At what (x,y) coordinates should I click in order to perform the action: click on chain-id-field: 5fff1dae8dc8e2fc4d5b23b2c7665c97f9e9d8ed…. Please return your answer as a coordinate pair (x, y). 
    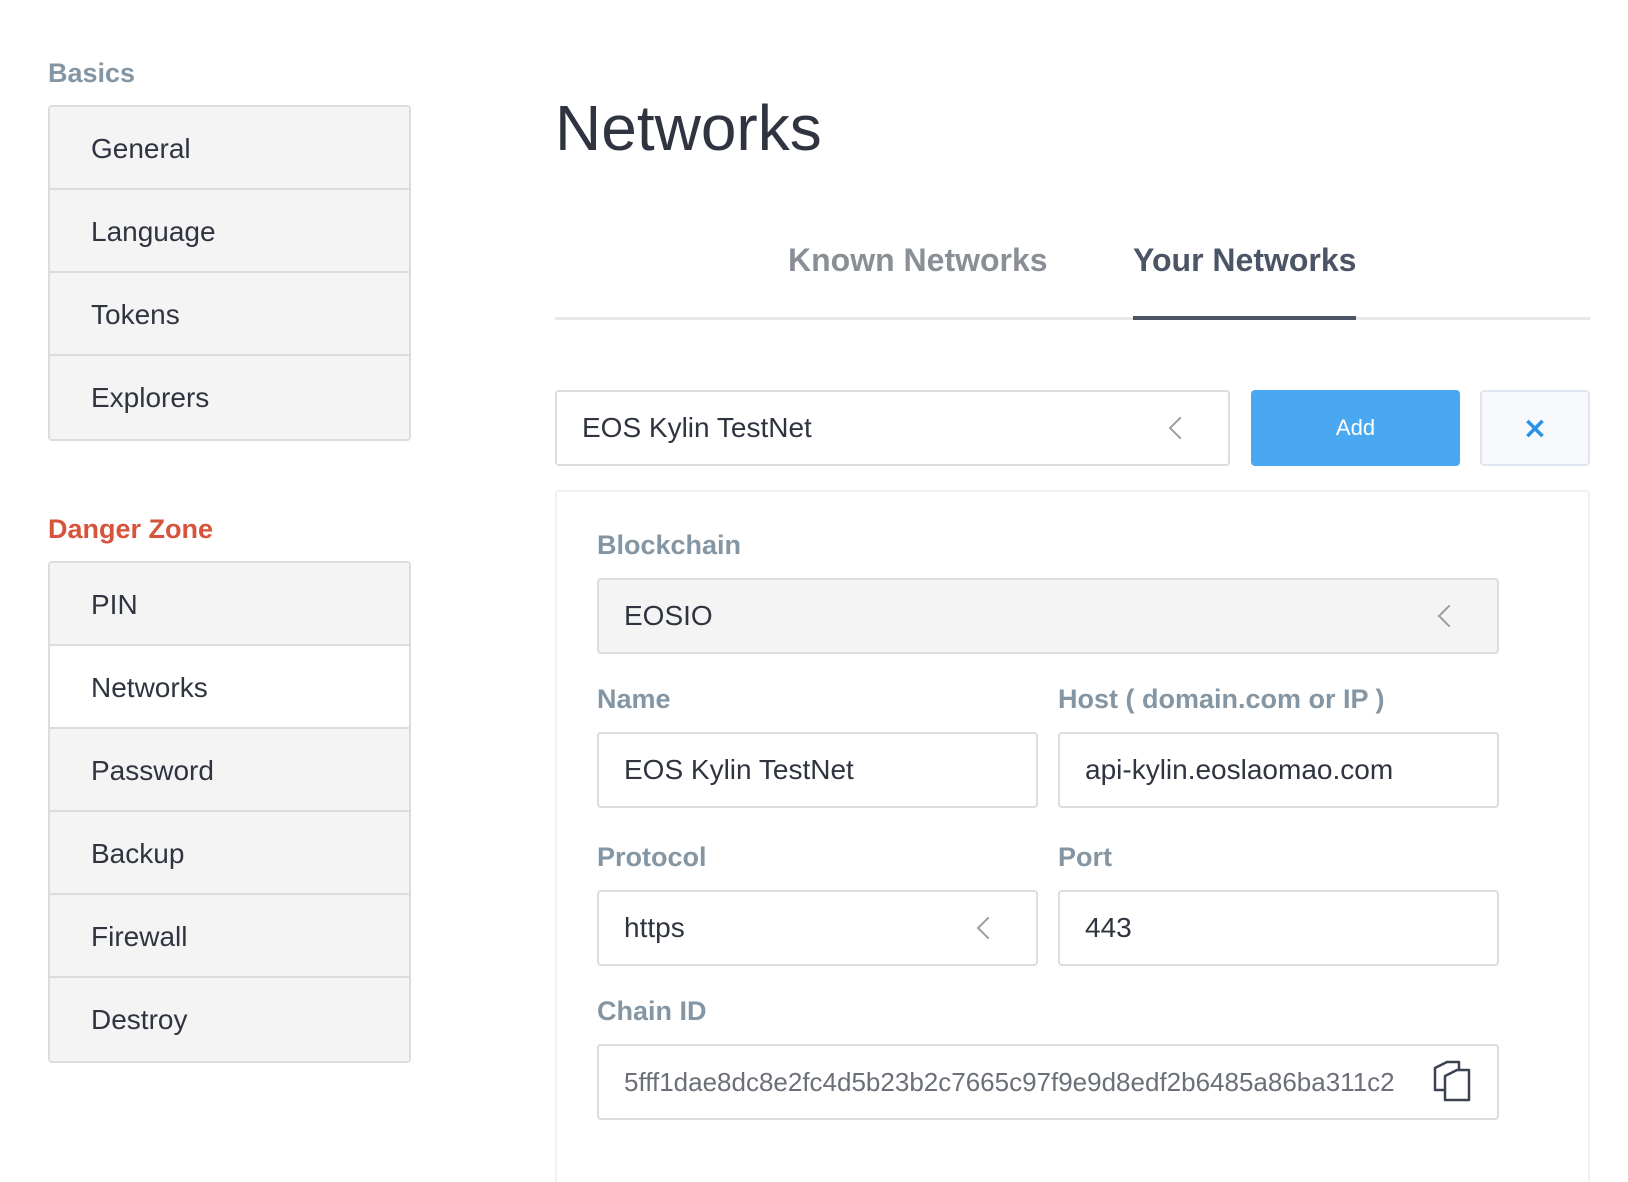
    Looking at the image, I should click on (1048, 1082).